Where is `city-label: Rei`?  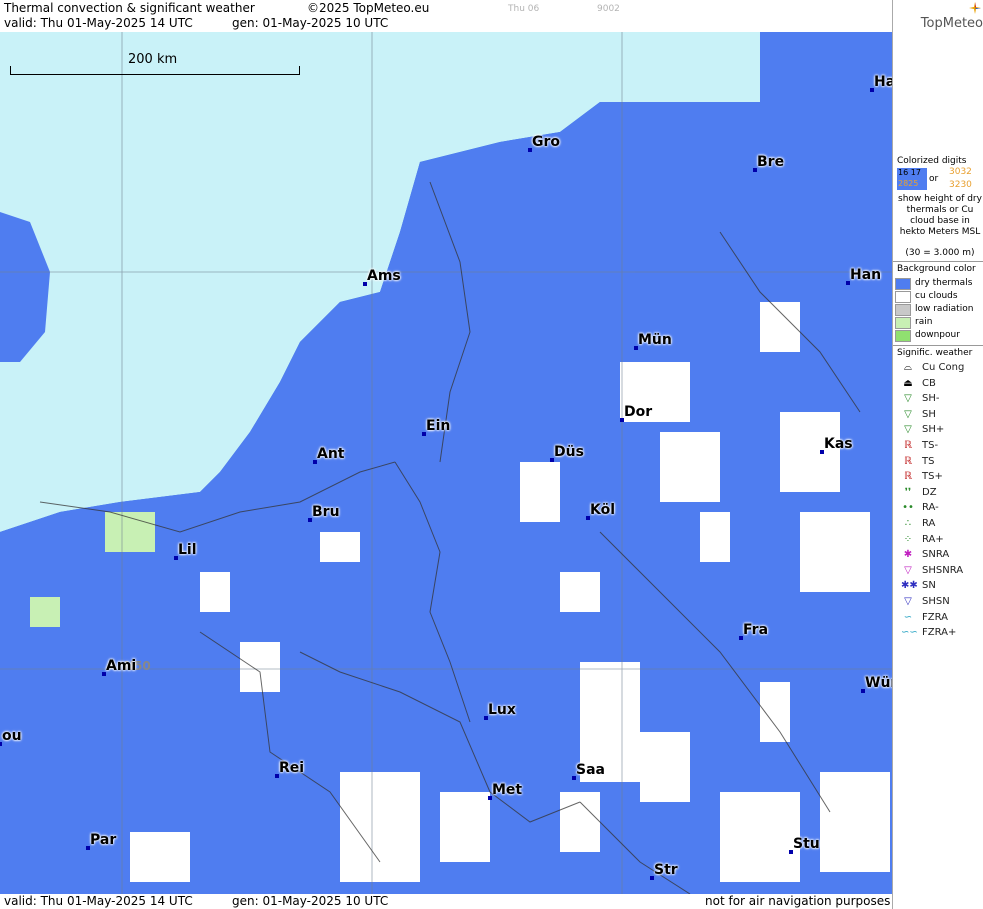 city-label: Rei is located at coordinates (292, 768).